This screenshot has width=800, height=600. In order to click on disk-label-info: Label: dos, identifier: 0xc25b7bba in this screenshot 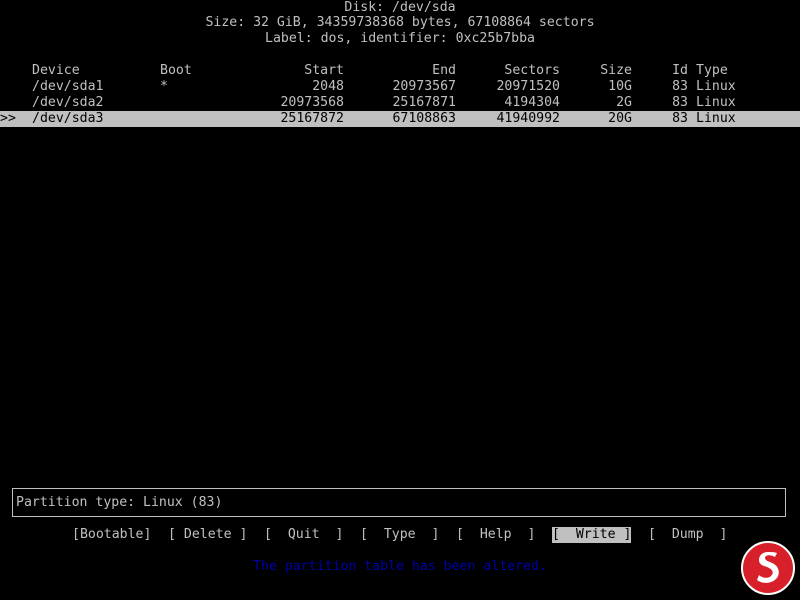, I will do `click(400, 38)`.